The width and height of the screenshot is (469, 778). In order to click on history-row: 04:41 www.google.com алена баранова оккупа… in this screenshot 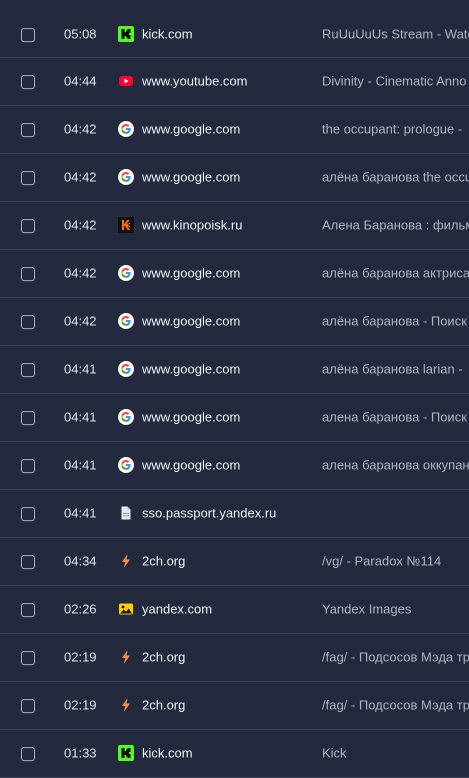, I will do `click(234, 466)`.